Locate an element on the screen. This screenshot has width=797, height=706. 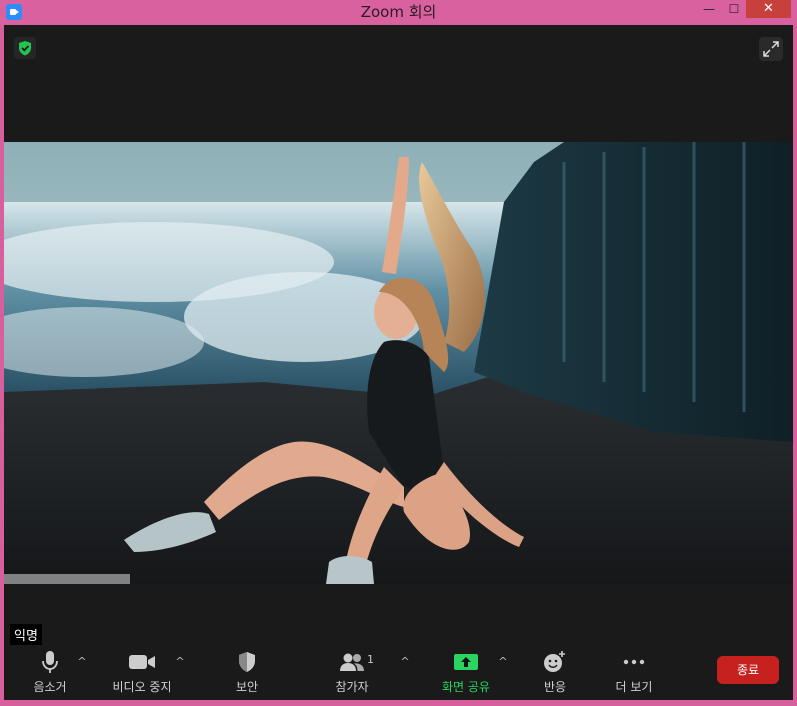
end-meeting-button: 종료 is located at coordinates (748, 670).